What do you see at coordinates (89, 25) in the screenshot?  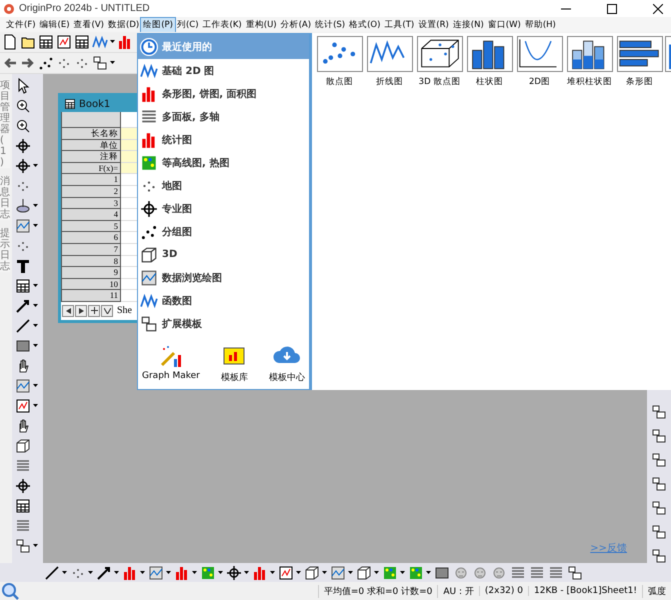 I see `menu-item: 查看(V)` at bounding box center [89, 25].